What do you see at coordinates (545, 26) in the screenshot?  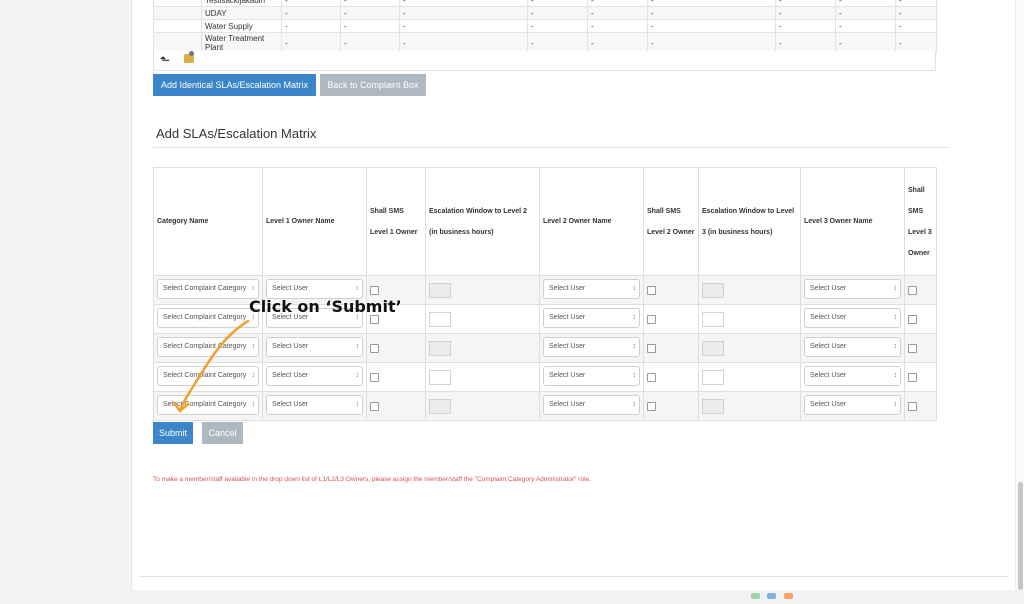 I see `table-row: Water Supply - - - - - - - - -` at bounding box center [545, 26].